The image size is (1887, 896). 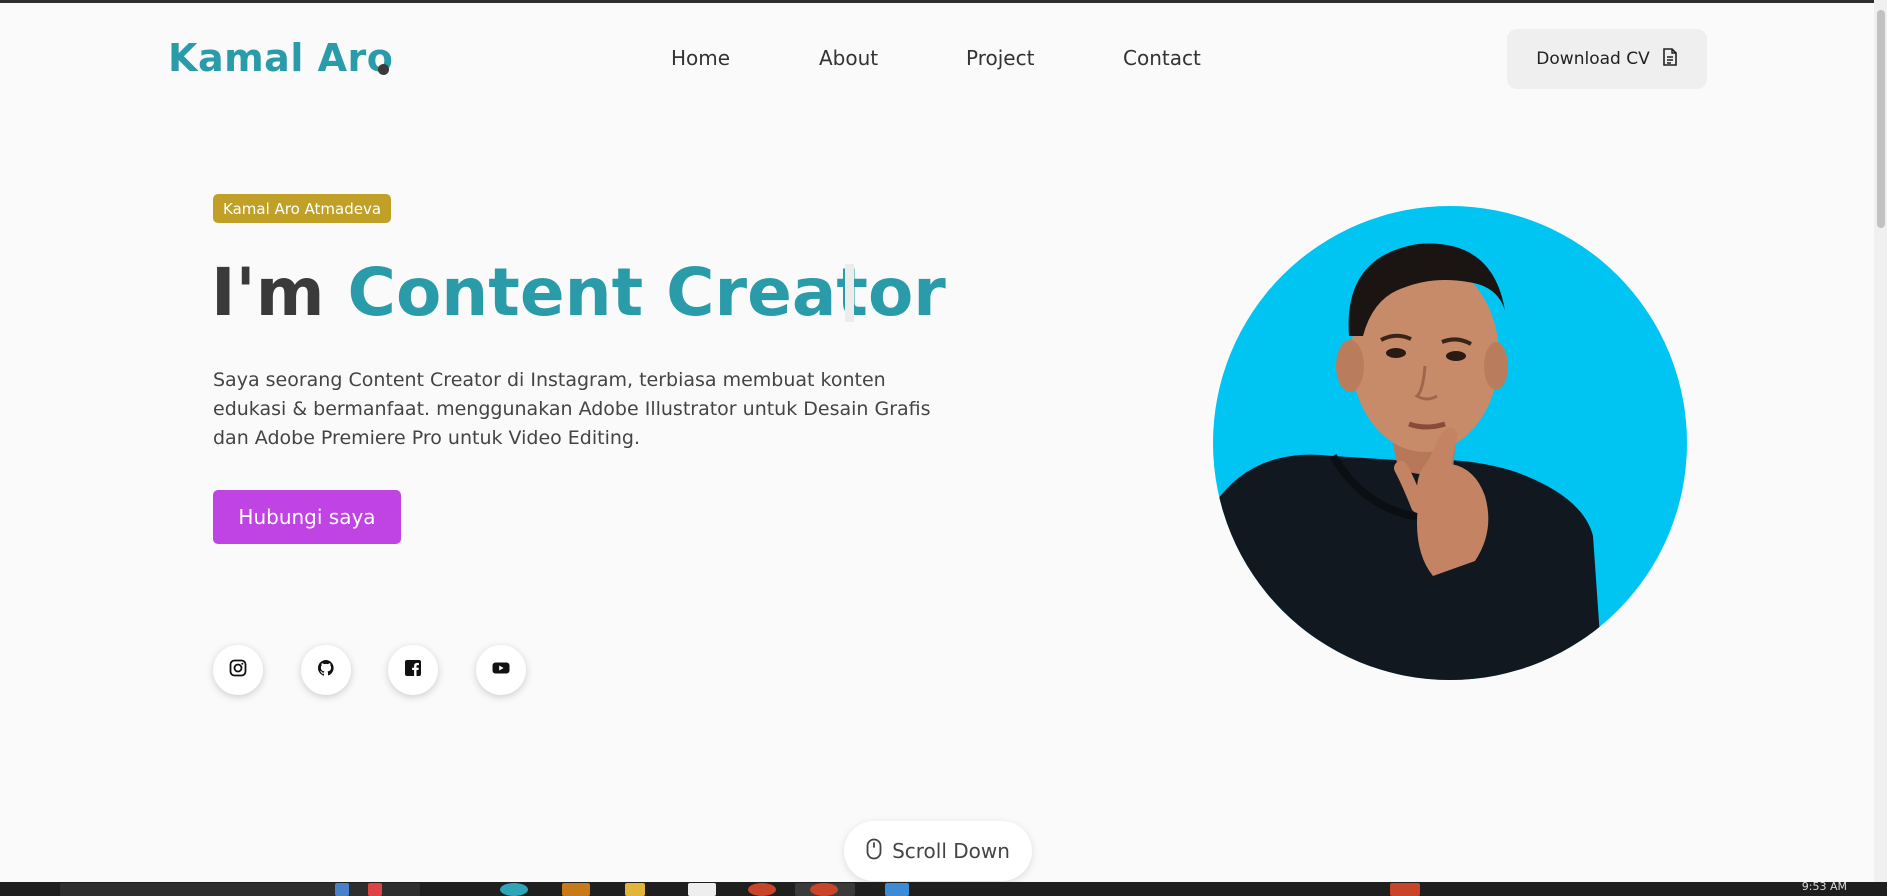 What do you see at coordinates (1881, 119) in the screenshot?
I see `scrollbar-thumb` at bounding box center [1881, 119].